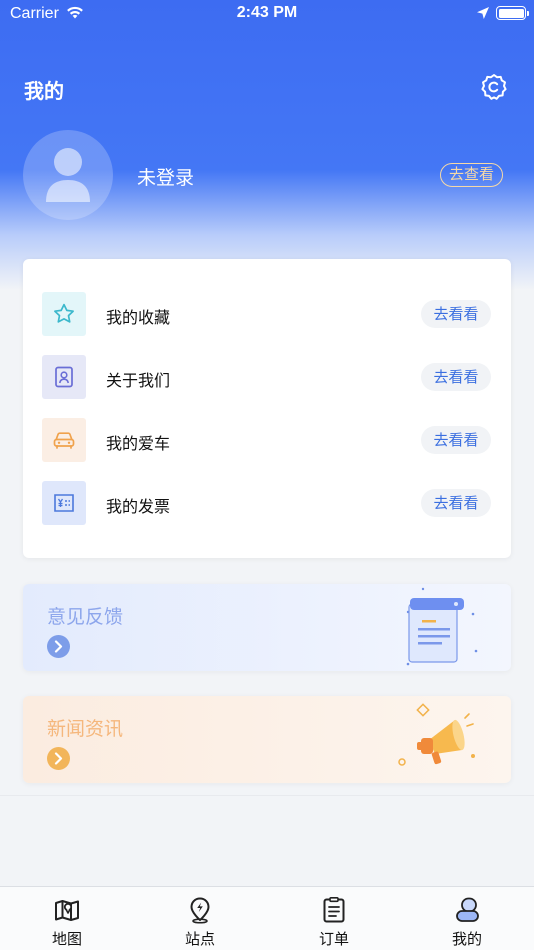 This screenshot has height=950, width=534. Describe the element at coordinates (267, 918) in the screenshot. I see `tab-bar: 地图 站点 订单 我的` at that location.